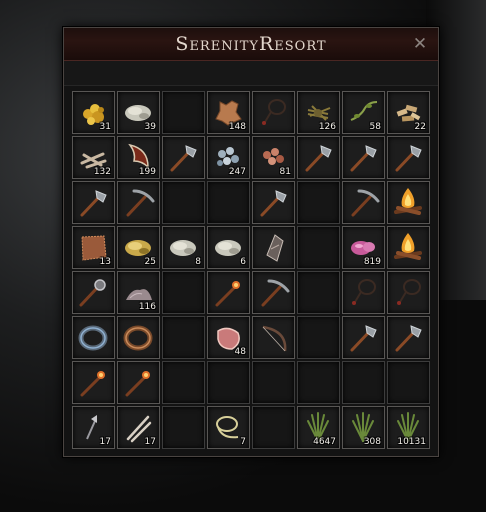  I want to click on inventory-slot: 31, so click(93, 112).